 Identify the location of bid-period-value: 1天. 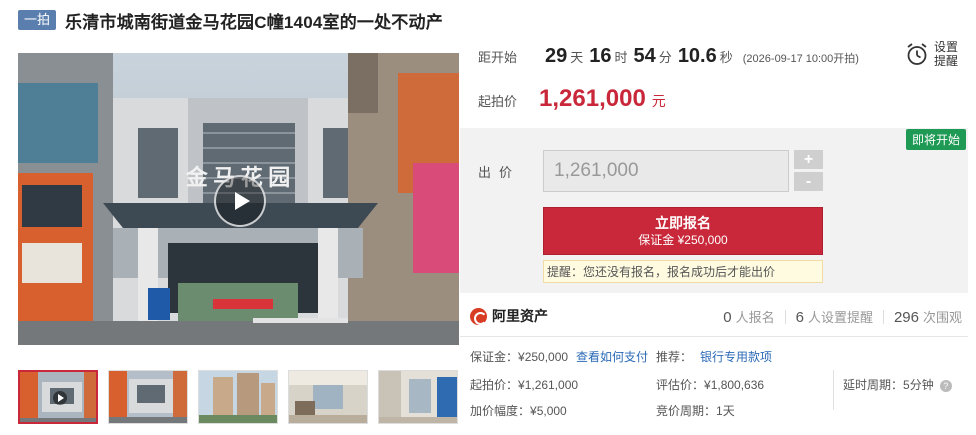
(725, 411).